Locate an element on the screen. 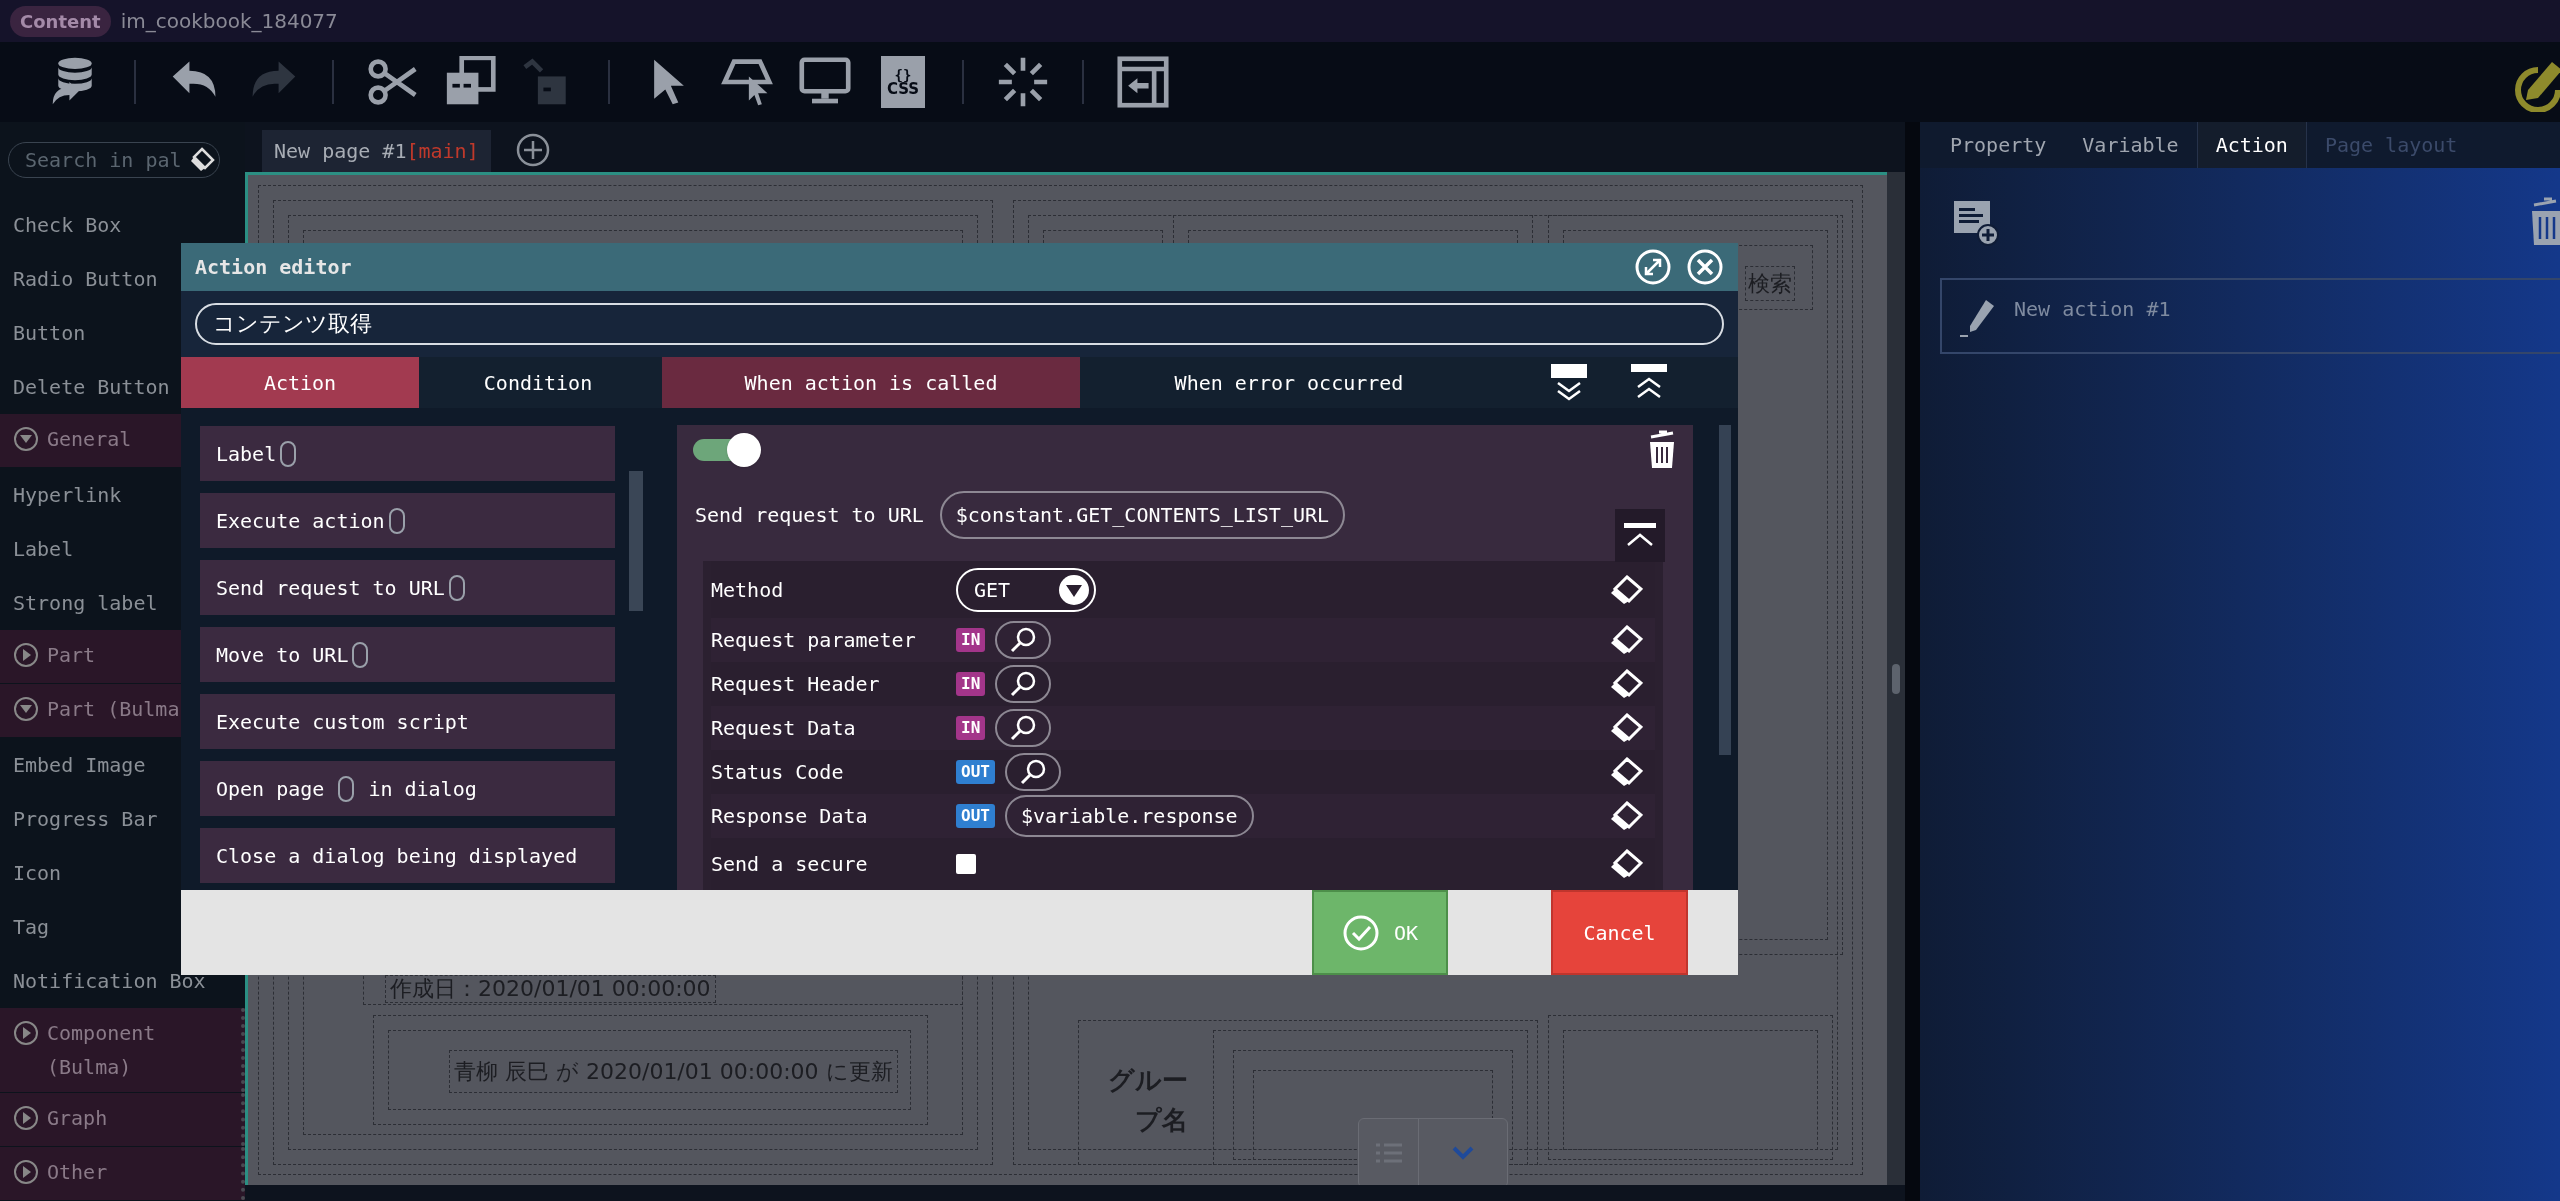 The width and height of the screenshot is (2560, 1201). updated-text: 青柳 辰巳 が 2020/01/01 00:00:00 に更新 is located at coordinates (673, 1071).